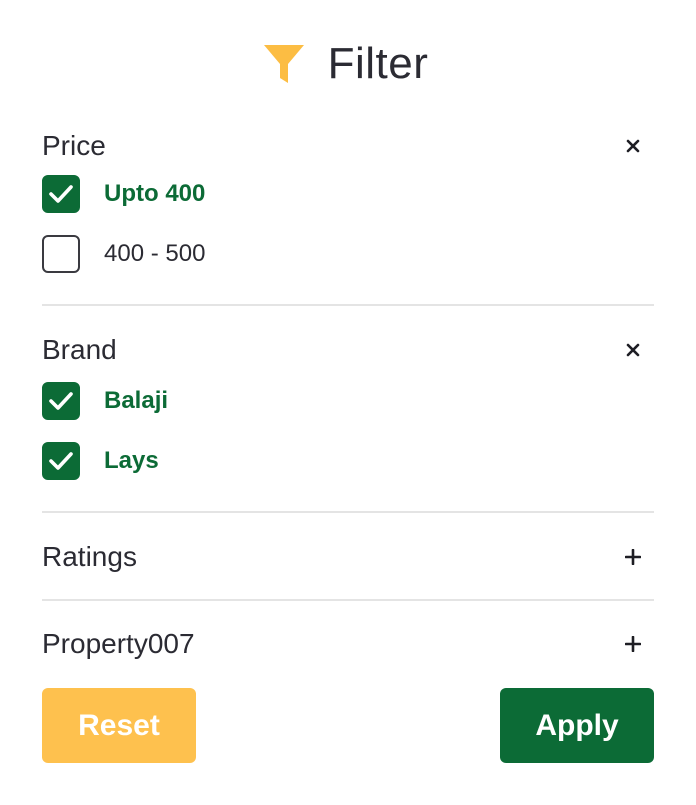 Image resolution: width=696 pixels, height=805 pixels. I want to click on checkbox-balaji, so click(61, 401).